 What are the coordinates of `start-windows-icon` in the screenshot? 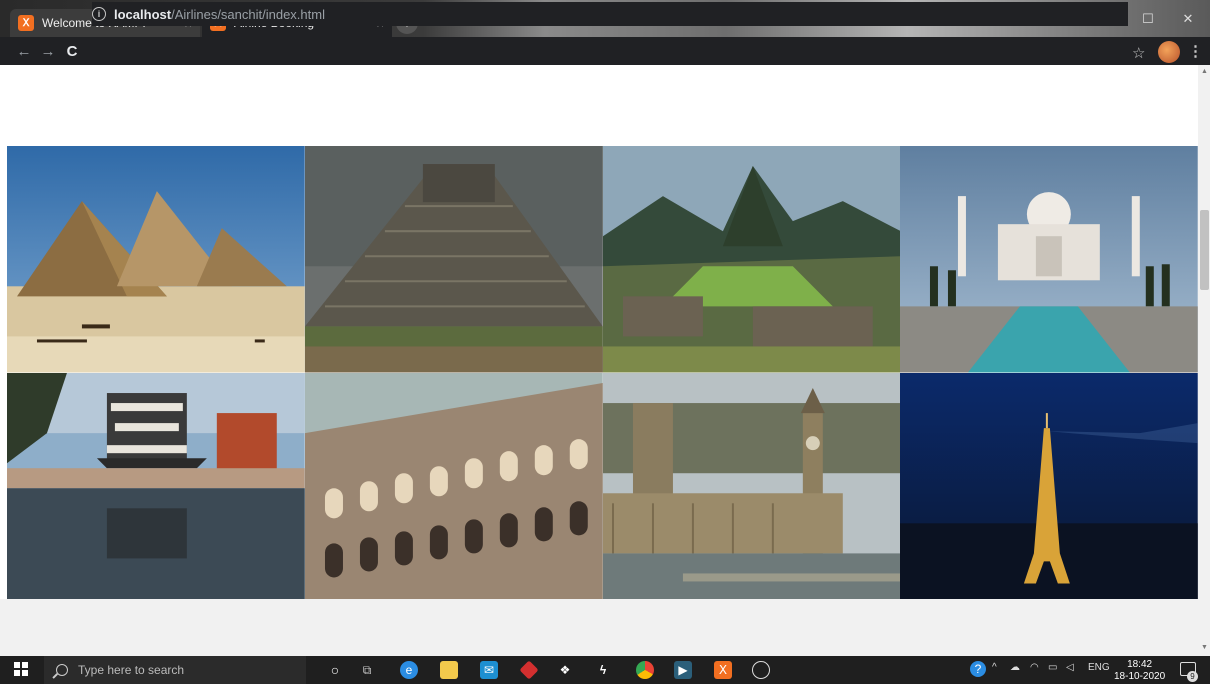 It's located at (21, 669).